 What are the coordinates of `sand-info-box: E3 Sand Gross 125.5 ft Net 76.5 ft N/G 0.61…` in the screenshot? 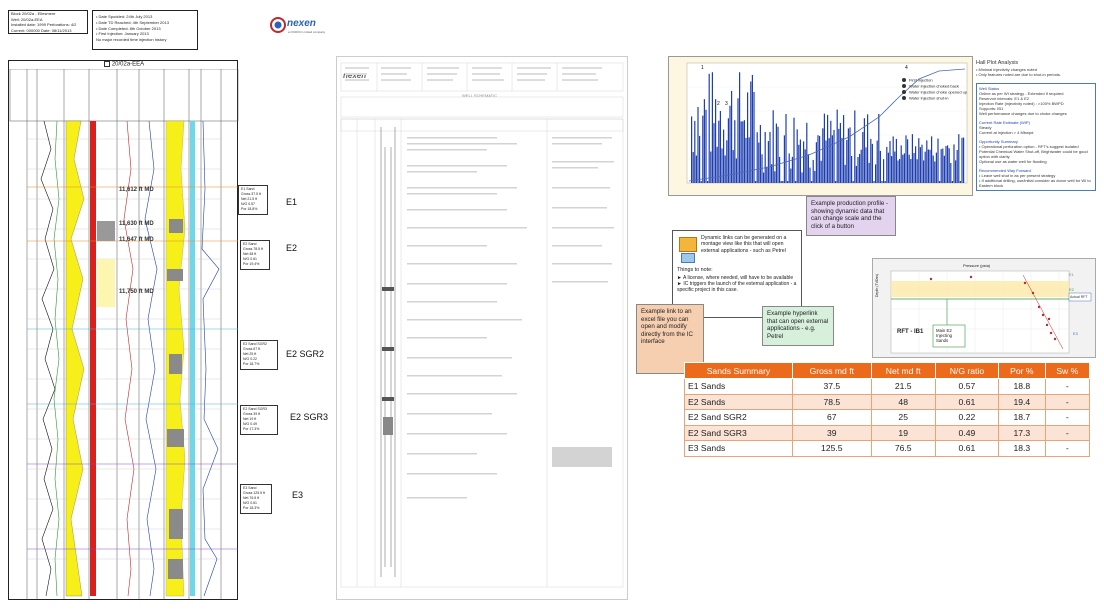 It's located at (256, 499).